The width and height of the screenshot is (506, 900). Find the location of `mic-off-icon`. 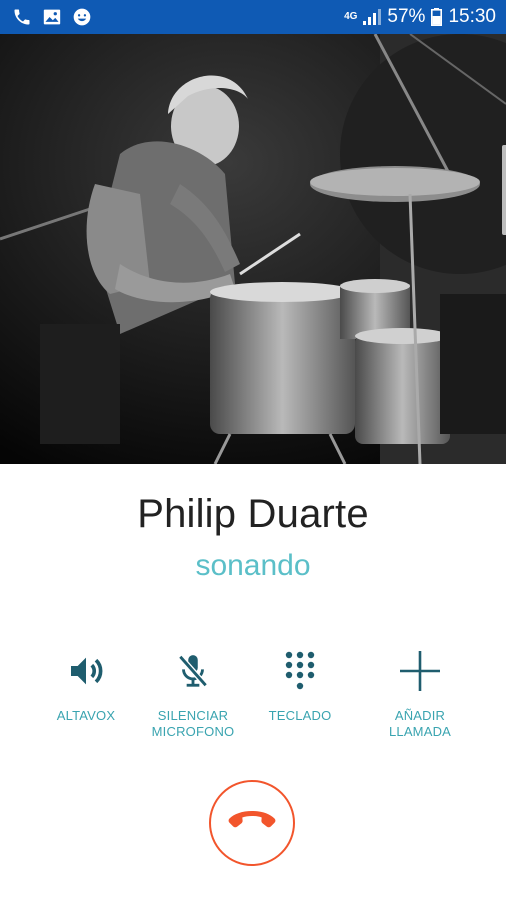

mic-off-icon is located at coordinates (193, 671).